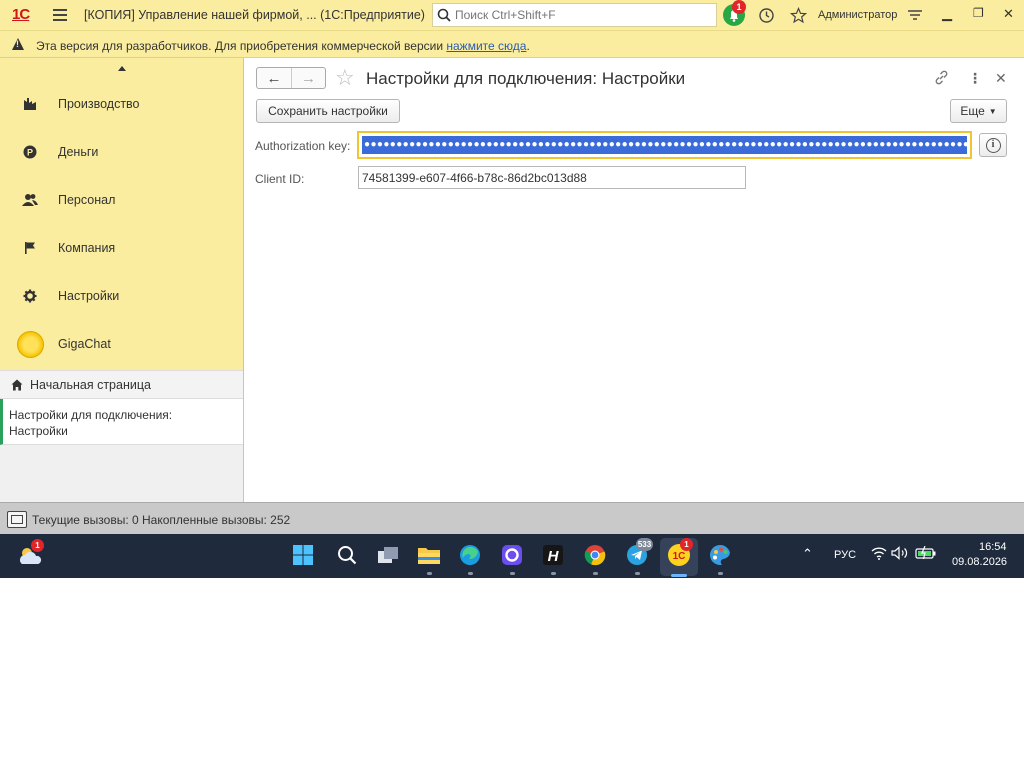 This screenshot has height=763, width=1024. Describe the element at coordinates (388, 555) in the screenshot. I see `task-view-icon` at that location.